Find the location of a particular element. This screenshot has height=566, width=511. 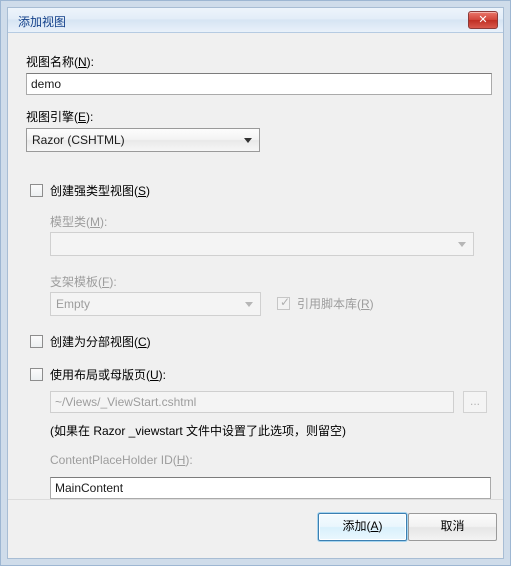

create-partial-view-checkbox: 创建为分部视图(C) is located at coordinates (90, 341).